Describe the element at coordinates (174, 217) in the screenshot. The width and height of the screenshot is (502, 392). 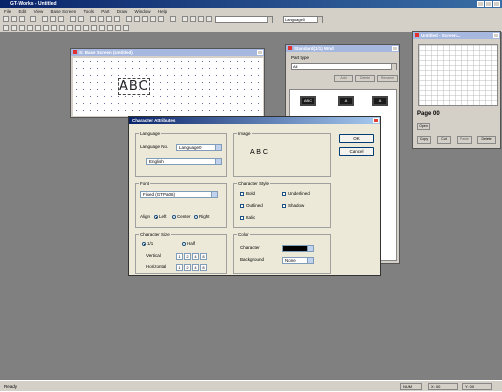
I see `align-center-radio` at that location.